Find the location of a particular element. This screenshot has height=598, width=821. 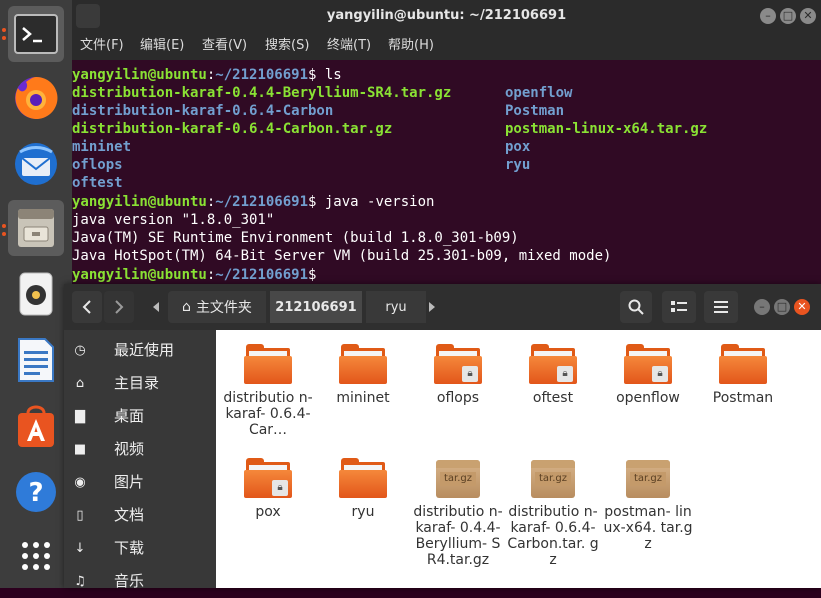

close-button: ✕ is located at coordinates (808, 16).